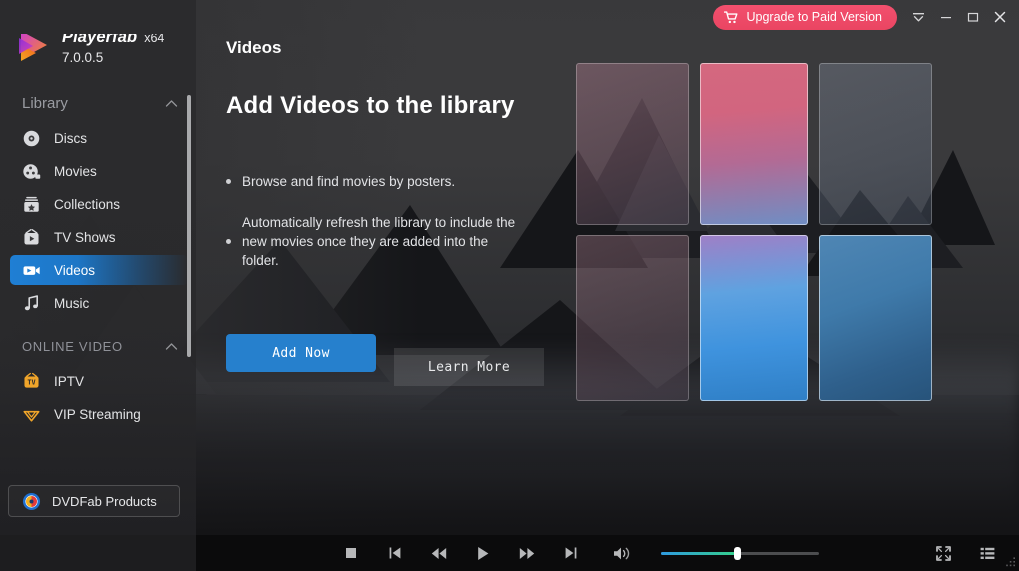 The width and height of the screenshot is (1019, 571). What do you see at coordinates (1010, 562) in the screenshot?
I see `resize-grip-icon` at bounding box center [1010, 562].